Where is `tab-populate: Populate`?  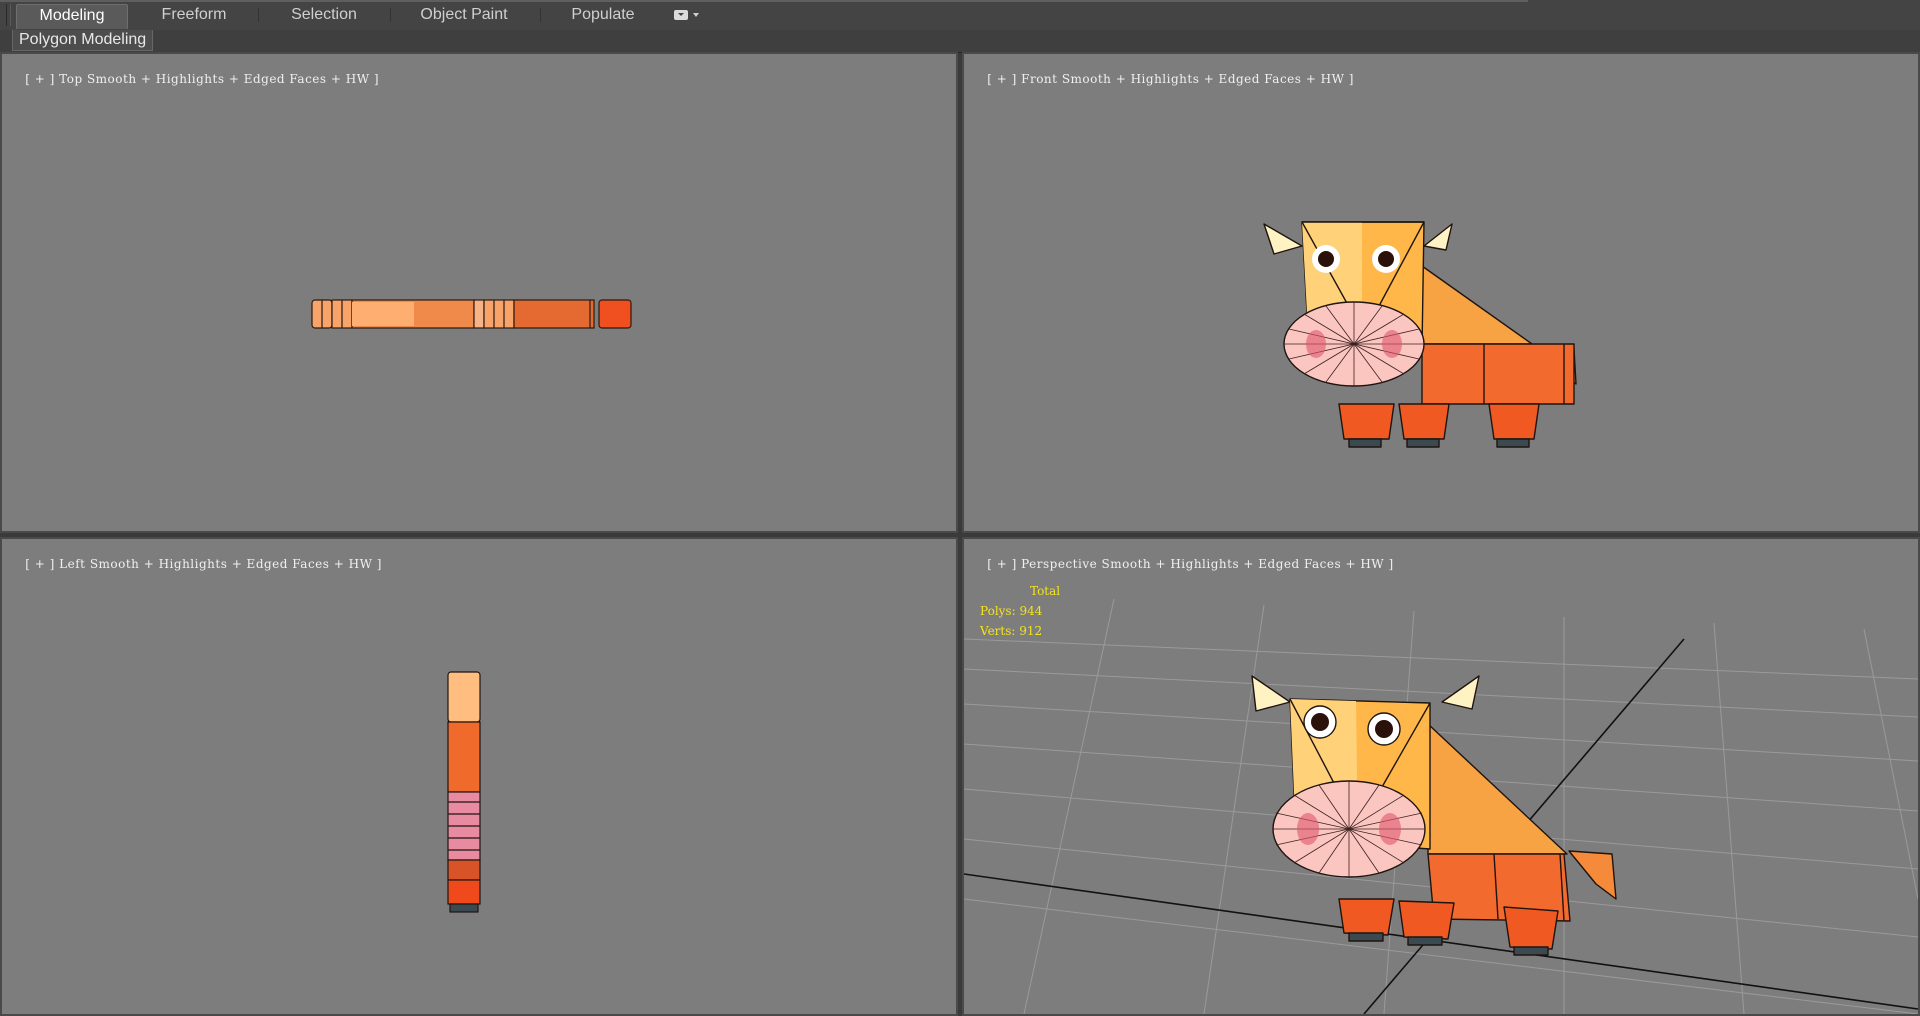
tab-populate: Populate is located at coordinates (603, 15).